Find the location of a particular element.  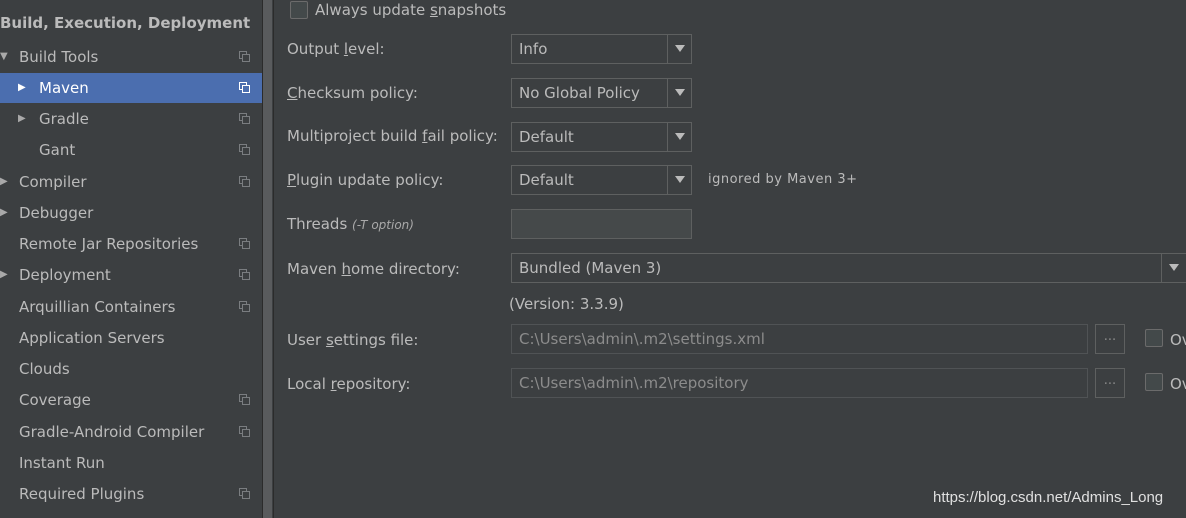

tree-item-arquillian-containers: Arquillian Containers is located at coordinates (131, 307).